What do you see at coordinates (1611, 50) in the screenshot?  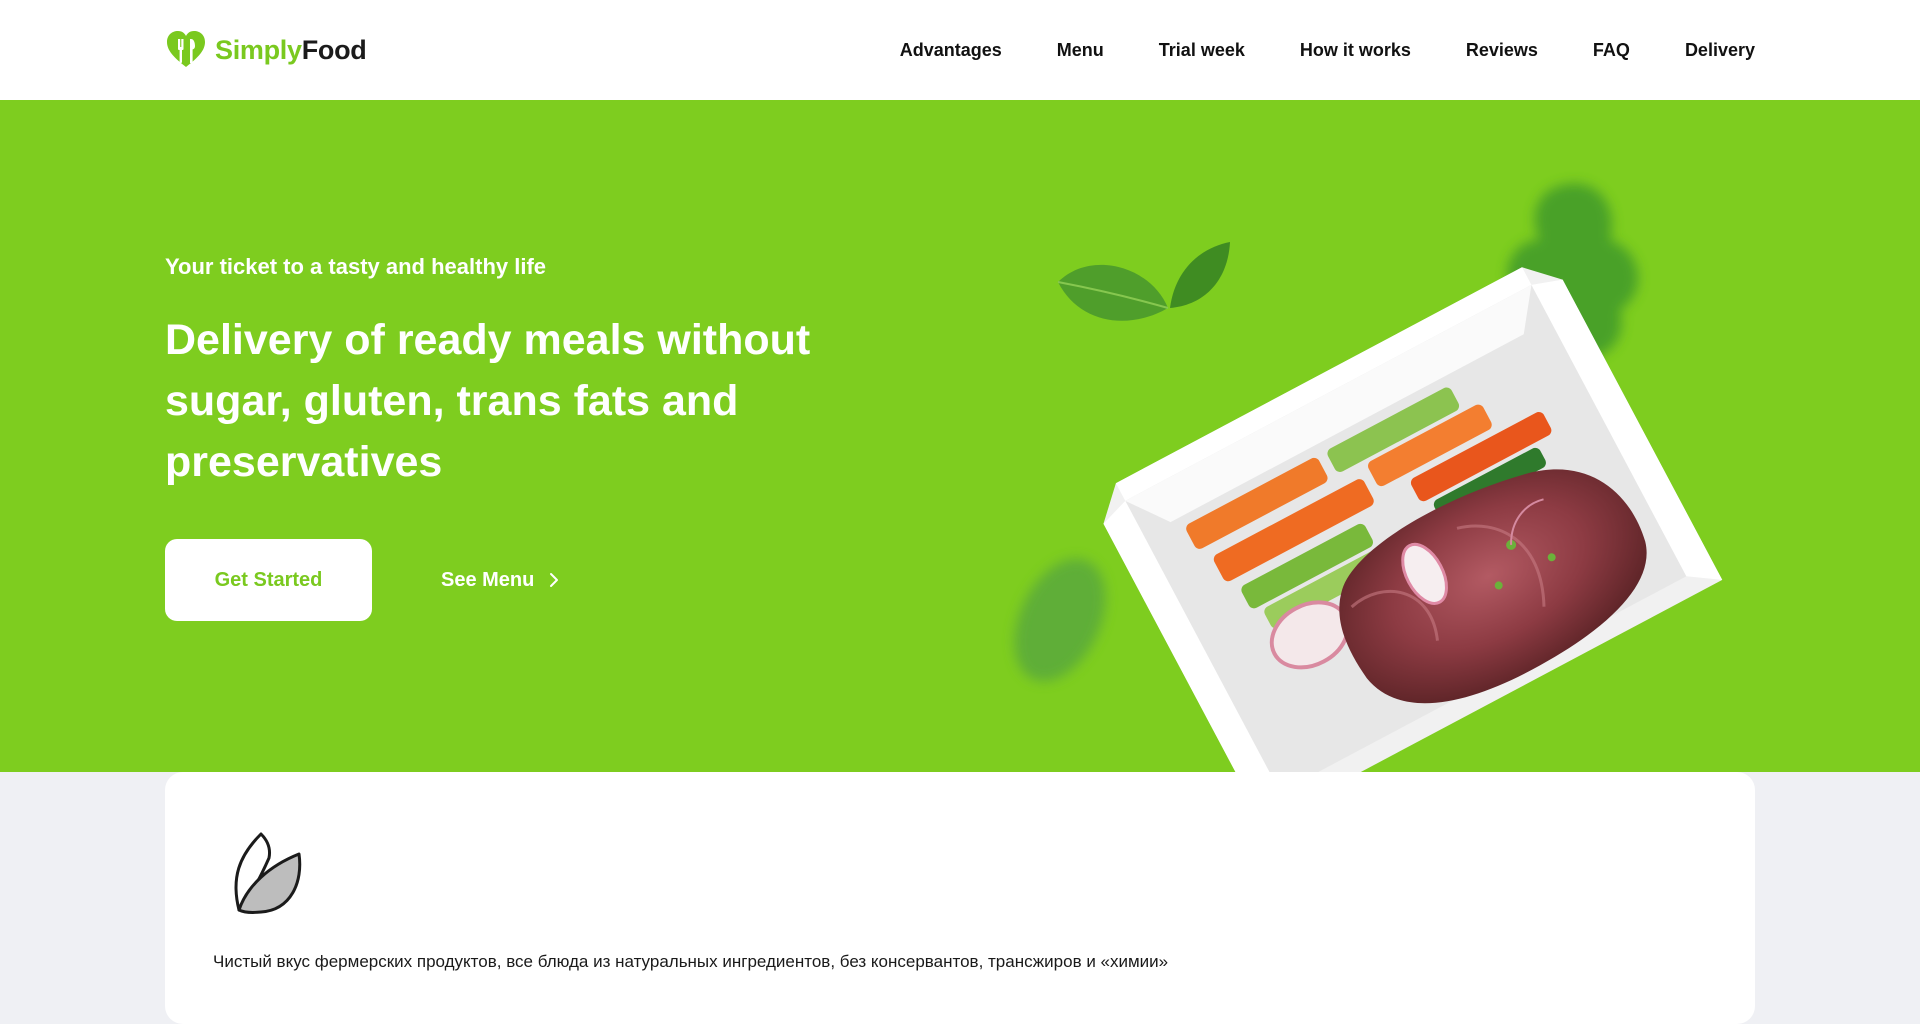 I see `nav-item-faq: FAQ` at bounding box center [1611, 50].